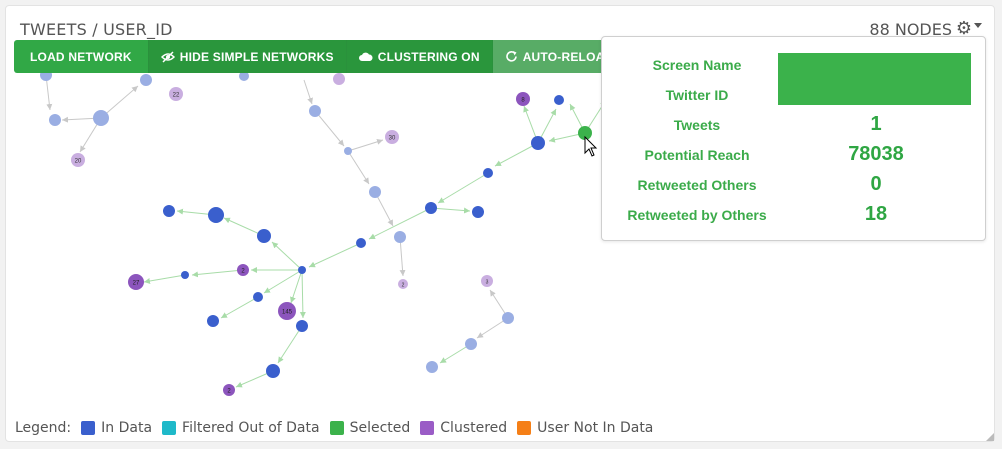  I want to click on hide-simple-networks-label: HIDE SIMPLE NETWORKS, so click(256, 56).